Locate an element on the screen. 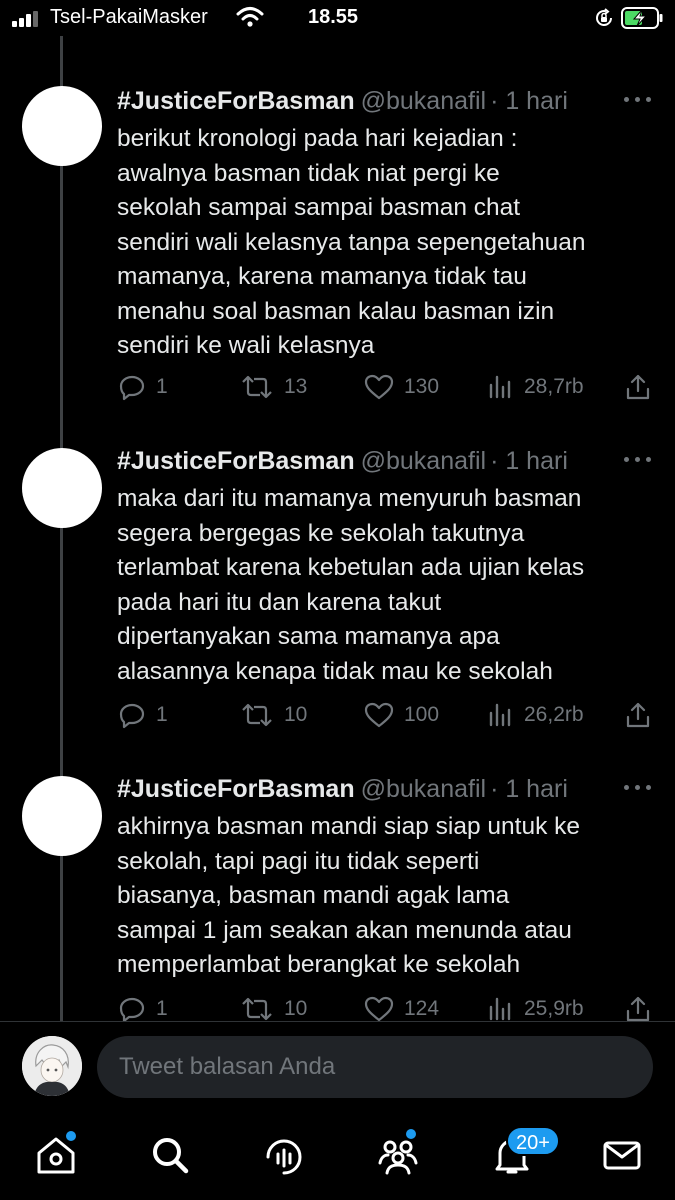  tweet-text-line: dipertanyakan sama mamanya apa is located at coordinates (308, 636).